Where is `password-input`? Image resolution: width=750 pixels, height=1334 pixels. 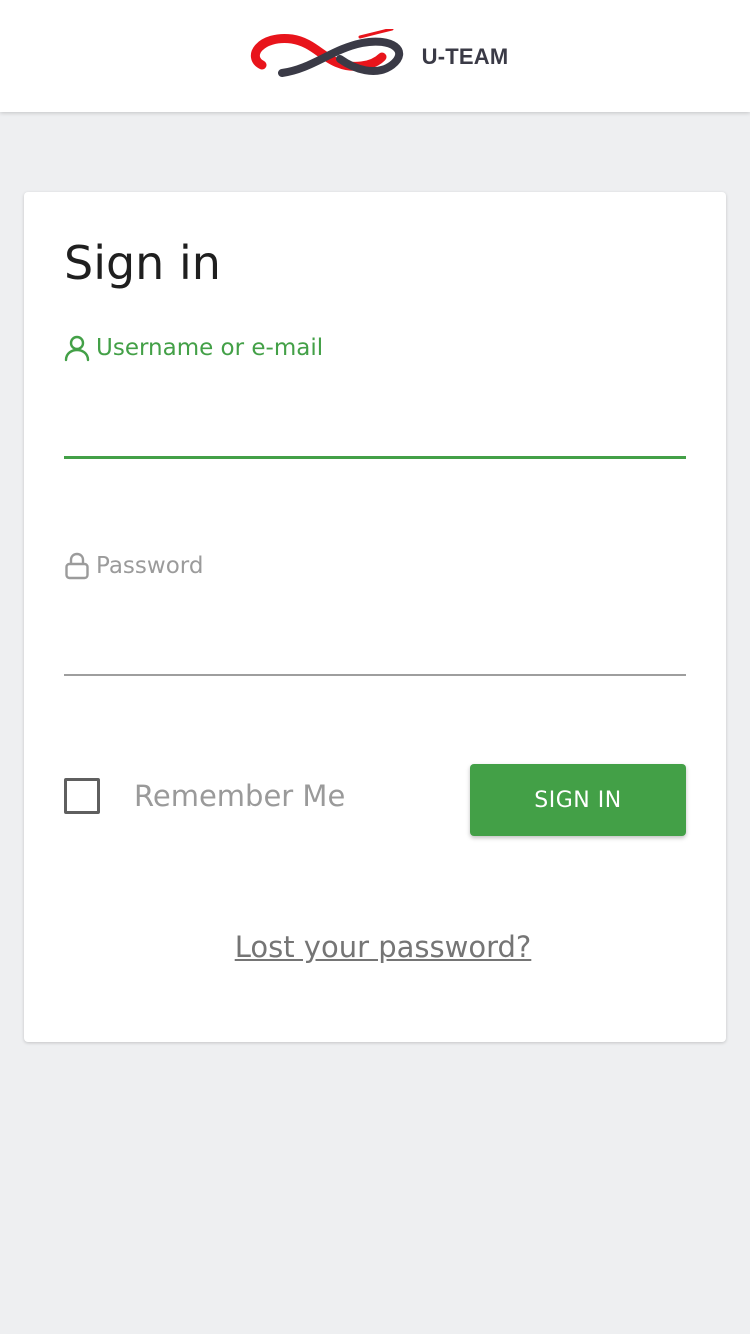
password-input is located at coordinates (375, 642).